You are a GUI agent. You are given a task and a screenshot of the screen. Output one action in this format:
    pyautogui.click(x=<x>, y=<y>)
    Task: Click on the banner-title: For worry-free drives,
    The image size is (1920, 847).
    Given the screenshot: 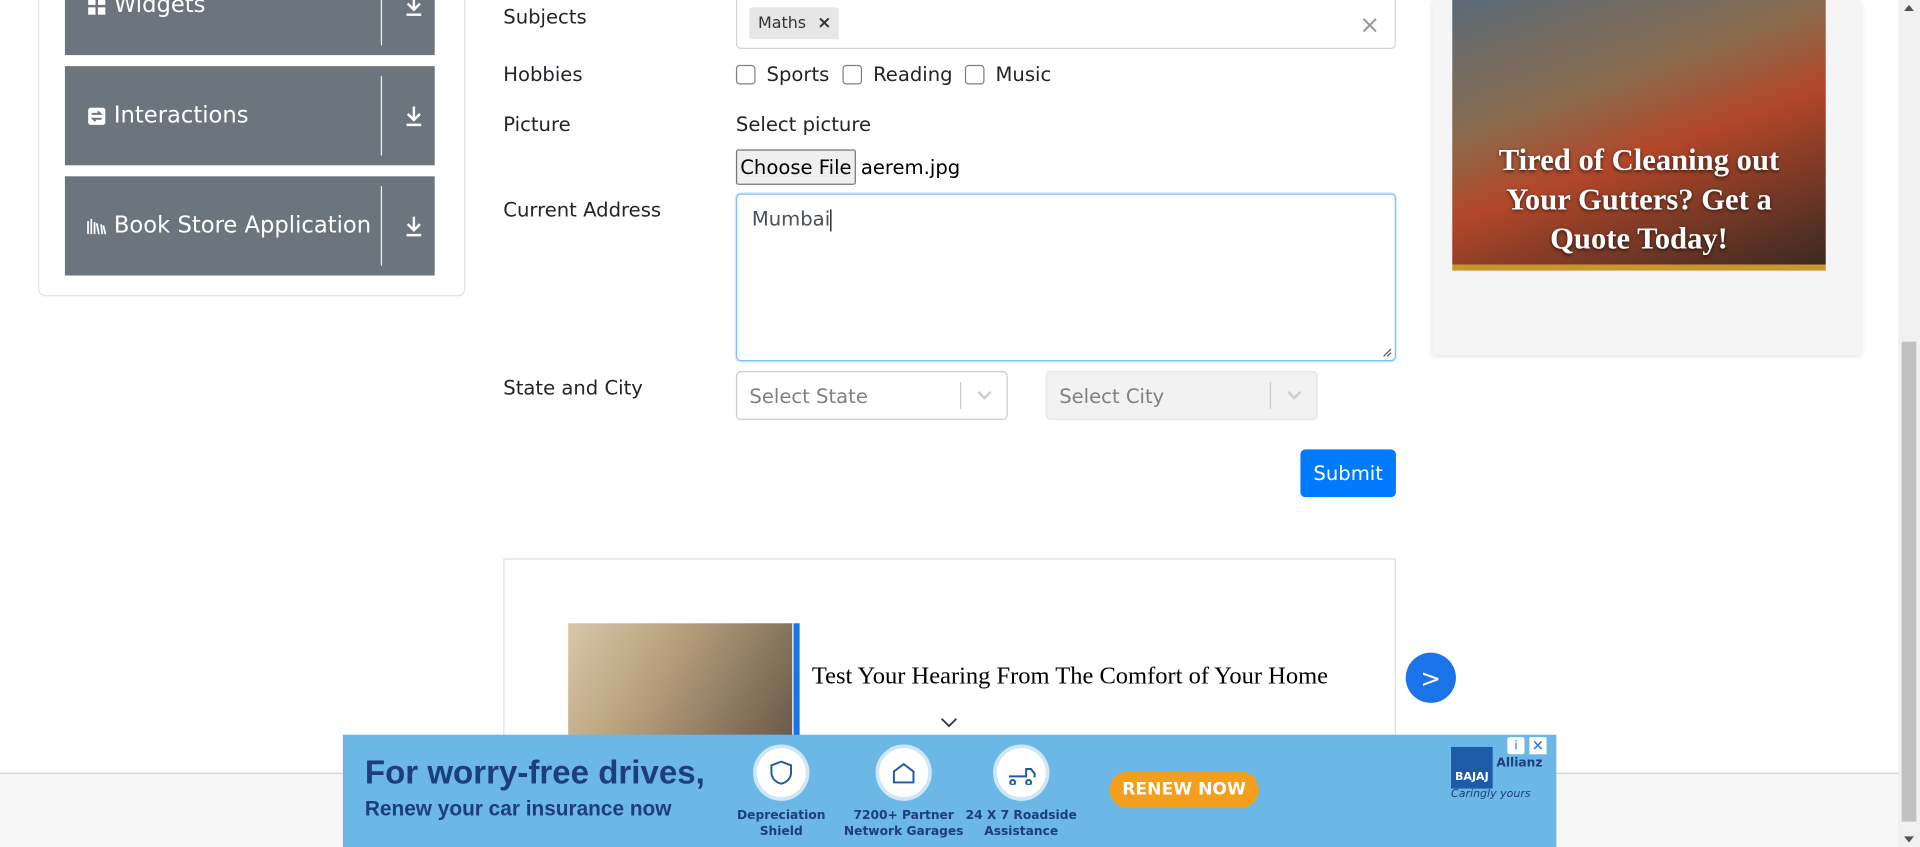 What is the action you would take?
    pyautogui.click(x=534, y=773)
    